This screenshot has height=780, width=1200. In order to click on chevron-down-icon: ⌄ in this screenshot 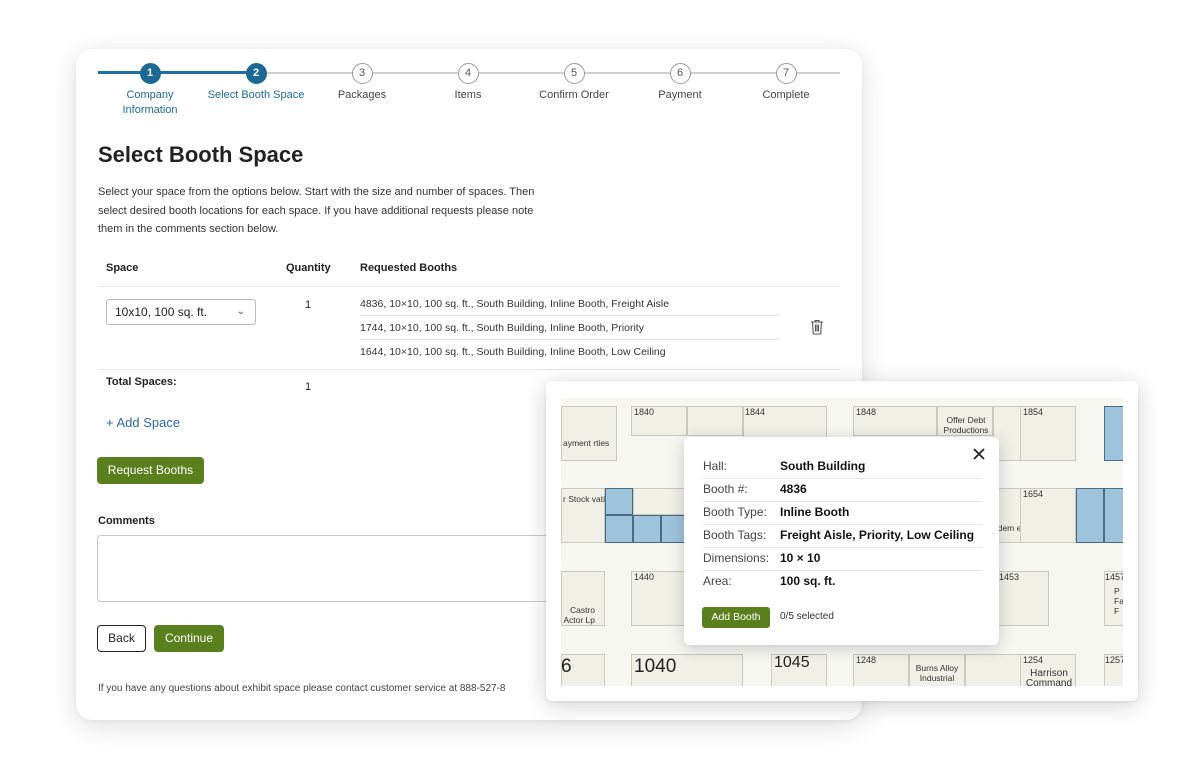, I will do `click(240, 311)`.